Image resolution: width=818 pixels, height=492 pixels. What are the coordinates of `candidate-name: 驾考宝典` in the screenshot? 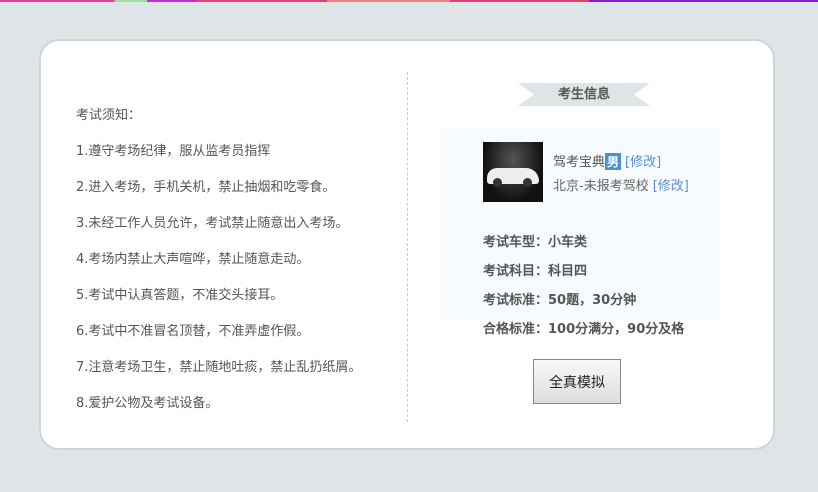 It's located at (579, 162).